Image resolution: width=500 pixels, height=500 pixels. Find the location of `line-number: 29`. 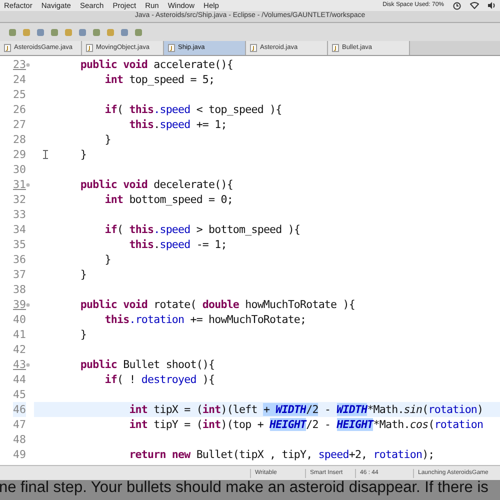

line-number: 29 is located at coordinates (19, 154).